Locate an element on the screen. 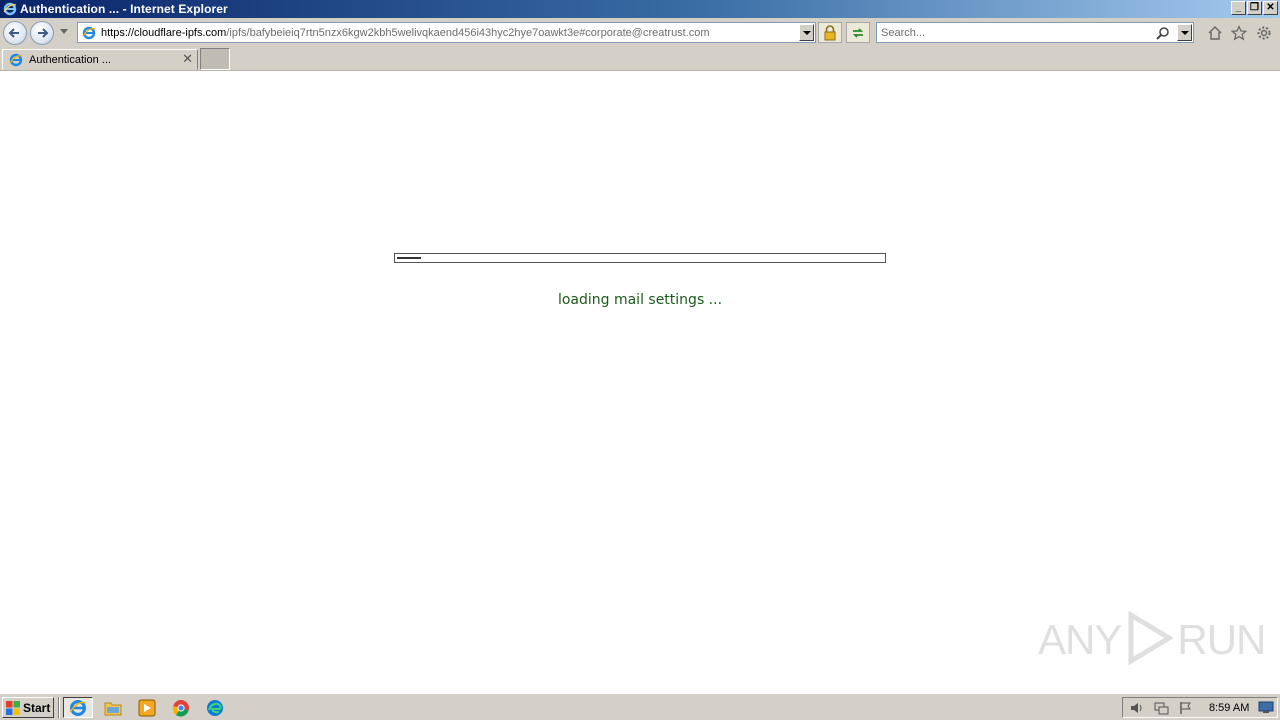 The width and height of the screenshot is (1280, 720). new-tab-button is located at coordinates (215, 59).